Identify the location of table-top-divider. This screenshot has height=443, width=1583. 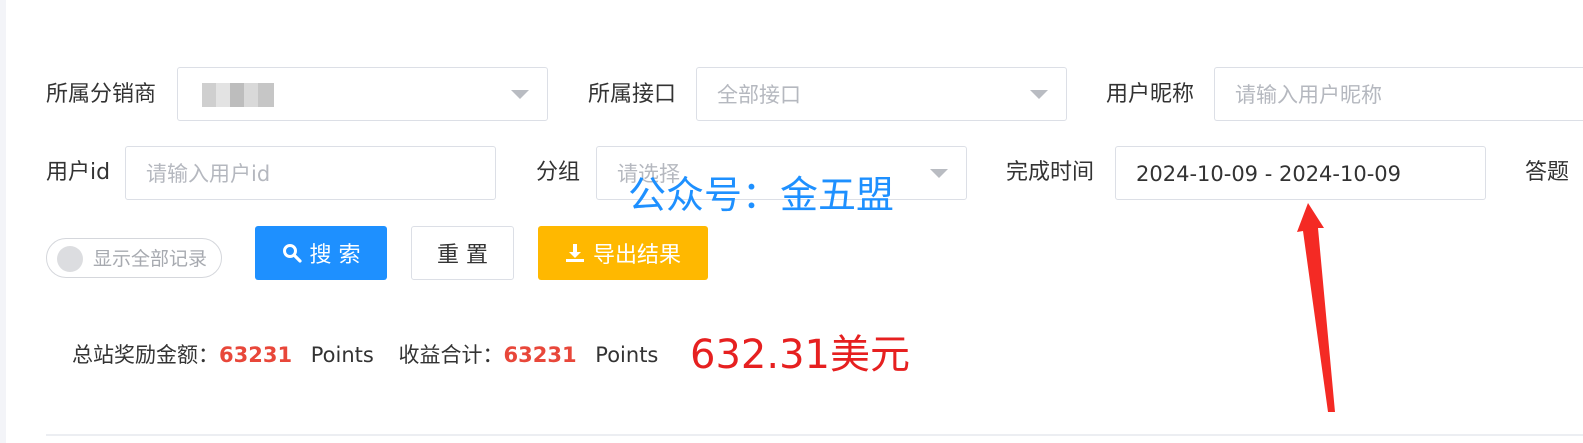
(814, 435).